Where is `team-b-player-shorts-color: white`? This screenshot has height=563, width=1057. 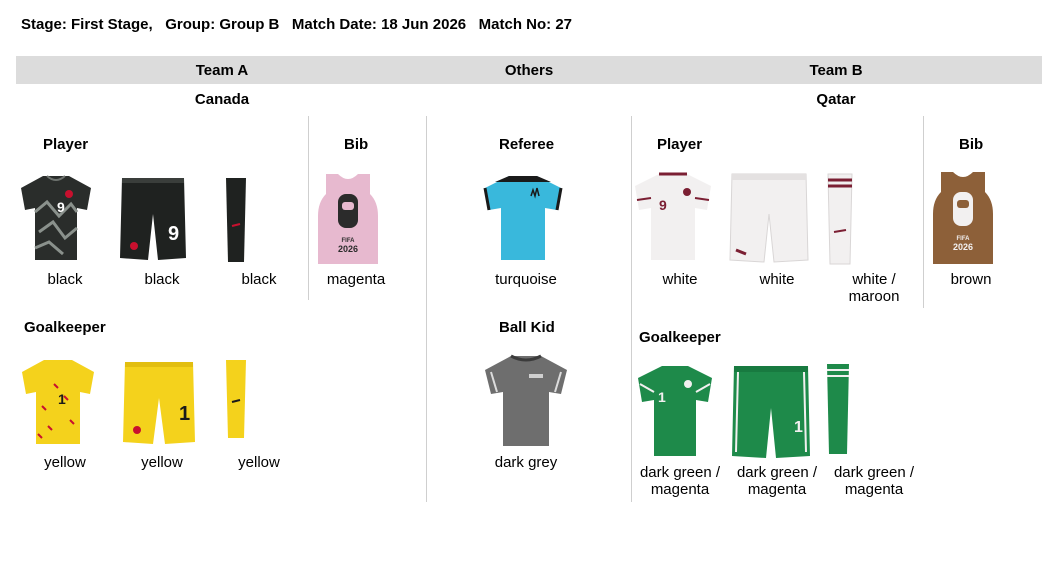 team-b-player-shorts-color: white is located at coordinates (777, 279).